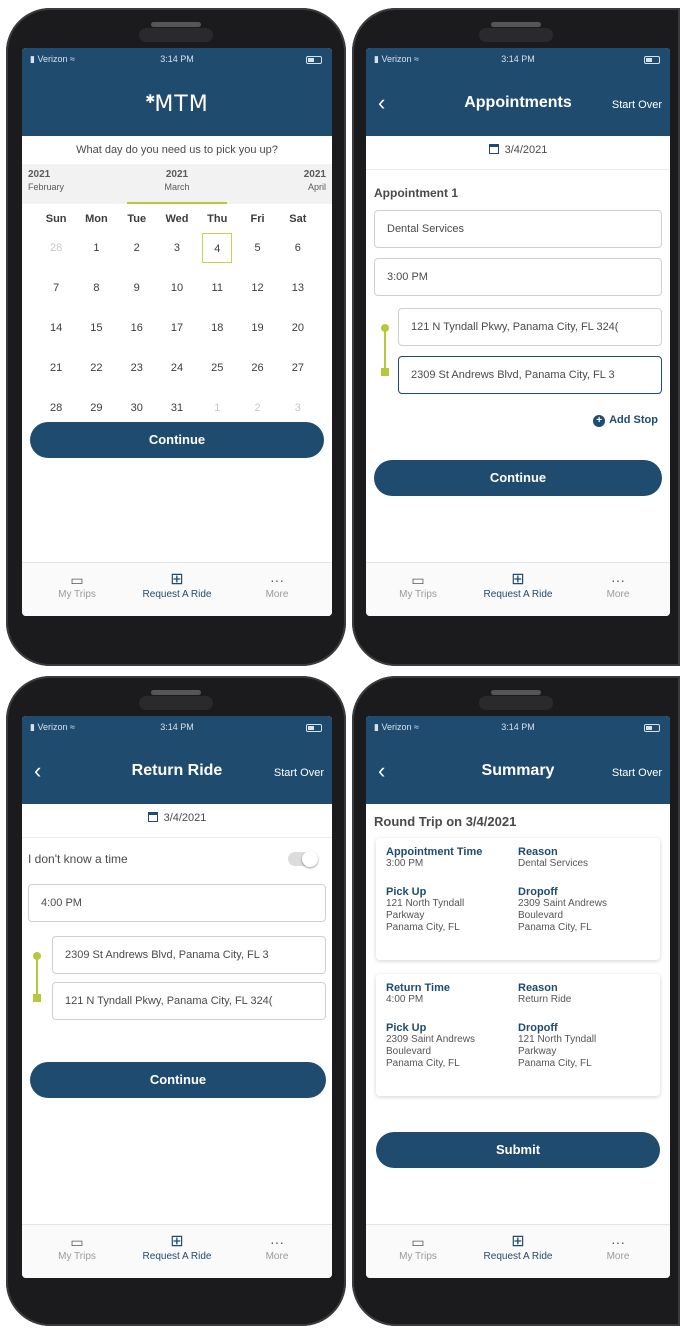 The height and width of the screenshot is (1330, 680). I want to click on add-stop-button: + Add Stop, so click(625, 420).